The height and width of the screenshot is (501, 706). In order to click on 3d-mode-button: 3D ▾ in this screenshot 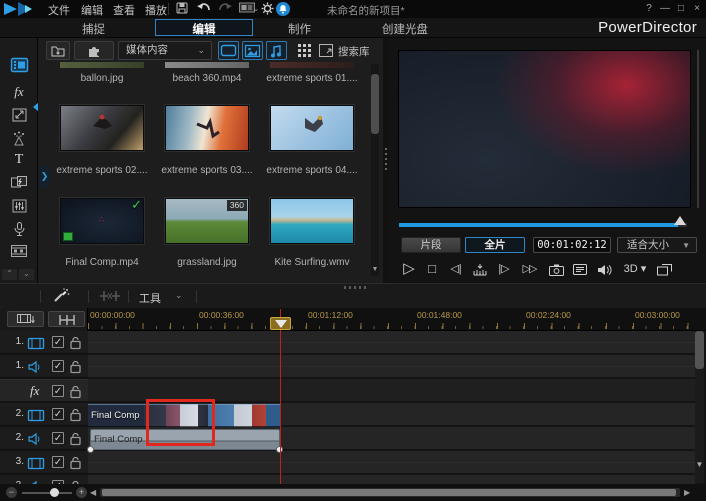, I will do `click(635, 269)`.